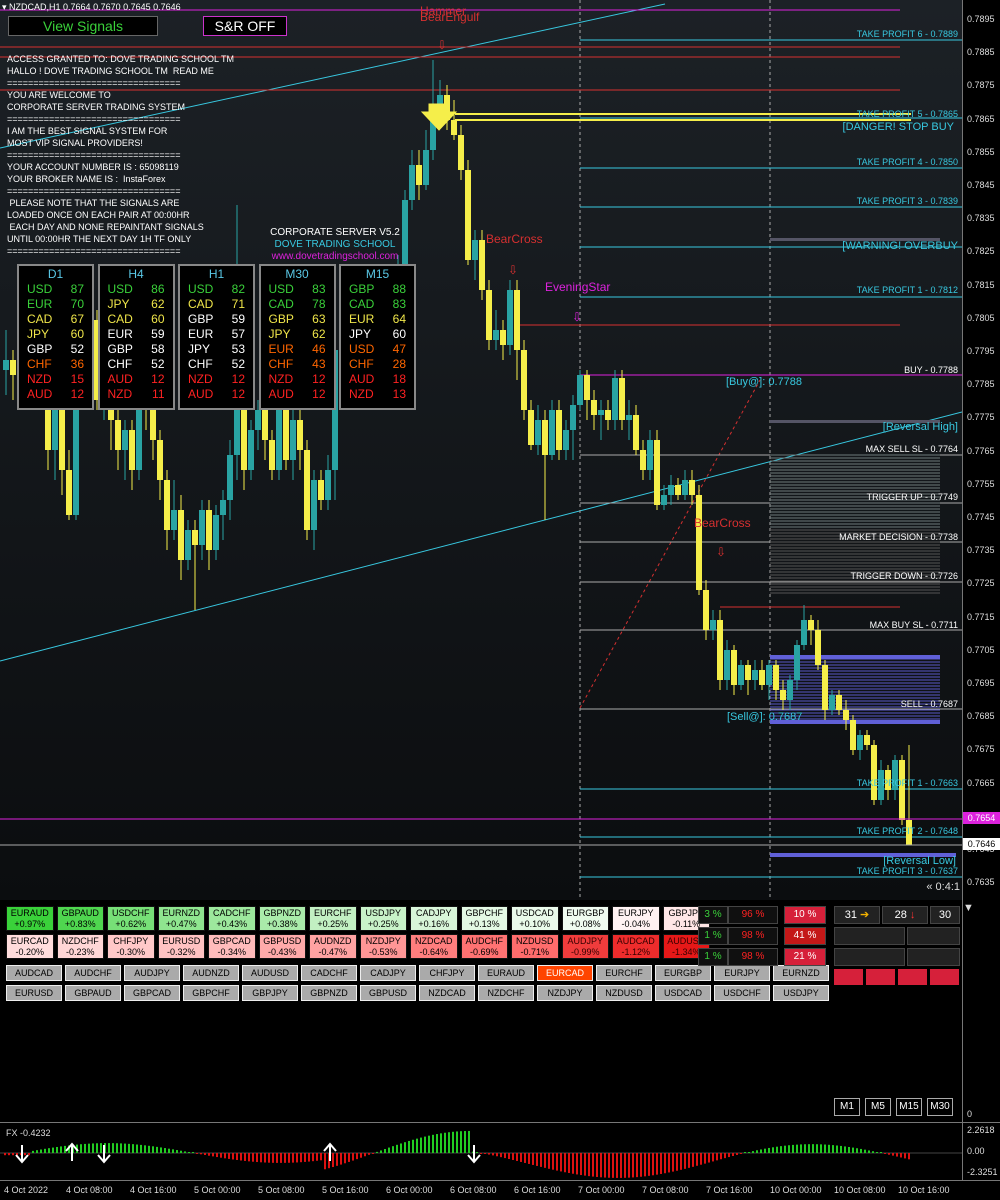 The width and height of the screenshot is (1000, 1200). I want to click on pair-performance-tile: GBPCHF +0.13%, so click(484, 918).